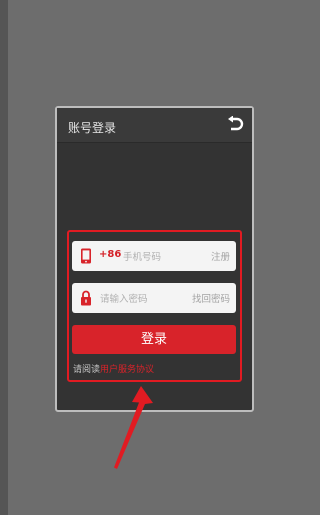 This screenshot has width=320, height=515. I want to click on country-code: +86, so click(110, 254).